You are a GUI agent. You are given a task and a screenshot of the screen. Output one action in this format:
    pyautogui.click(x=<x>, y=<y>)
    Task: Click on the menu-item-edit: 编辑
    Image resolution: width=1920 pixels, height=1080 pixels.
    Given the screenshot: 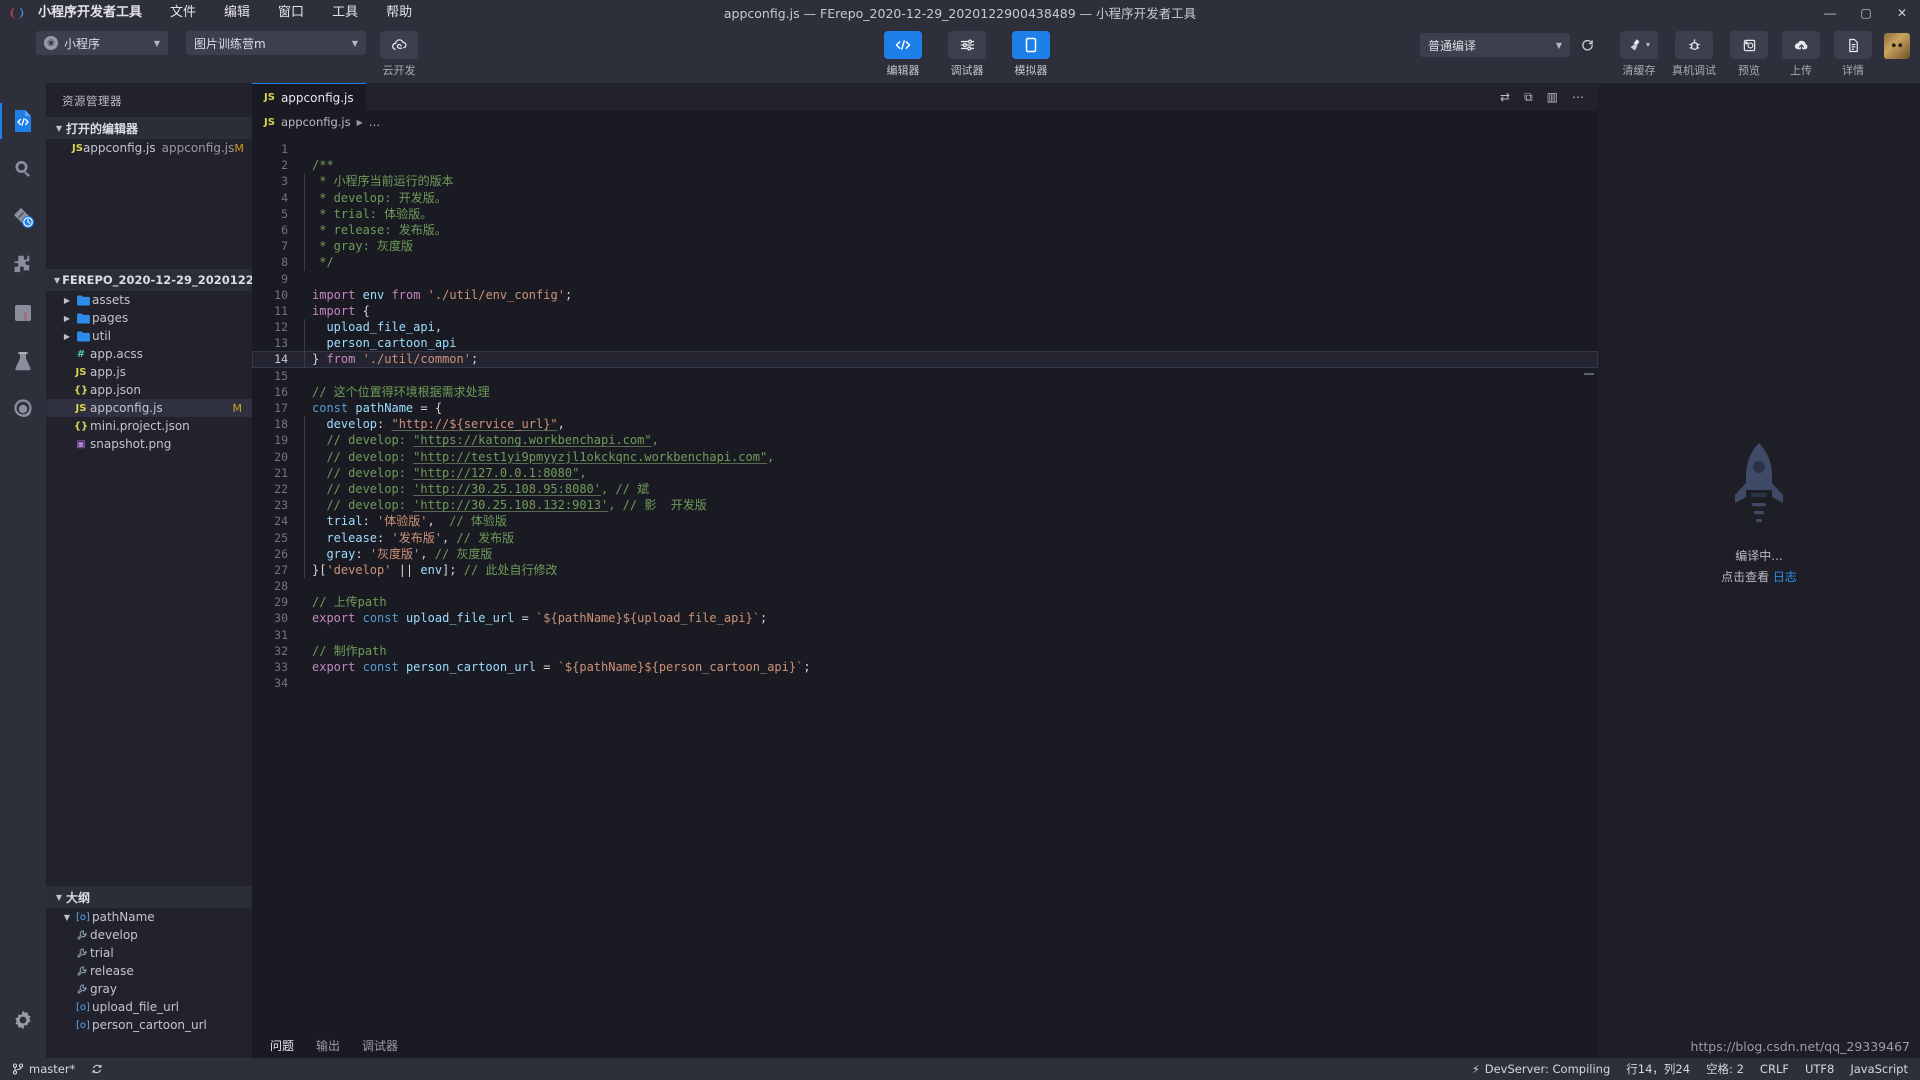 What is the action you would take?
    pyautogui.click(x=237, y=13)
    